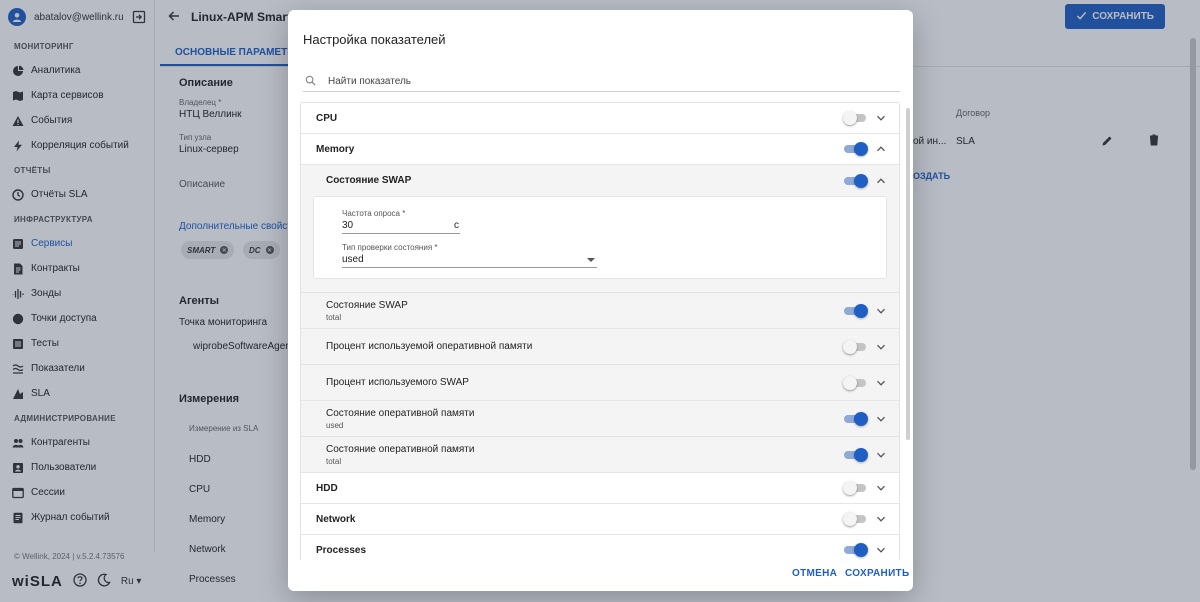 The height and width of the screenshot is (602, 1200). What do you see at coordinates (855, 488) in the screenshot?
I see `toggle-hdd` at bounding box center [855, 488].